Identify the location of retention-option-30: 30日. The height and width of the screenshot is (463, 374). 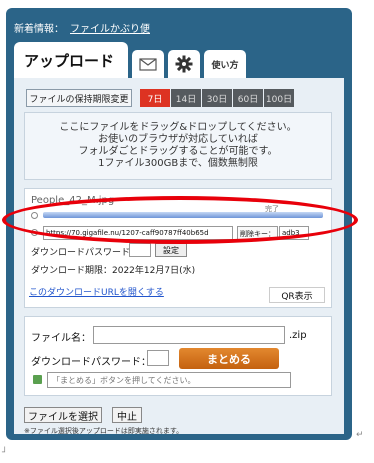
(217, 98).